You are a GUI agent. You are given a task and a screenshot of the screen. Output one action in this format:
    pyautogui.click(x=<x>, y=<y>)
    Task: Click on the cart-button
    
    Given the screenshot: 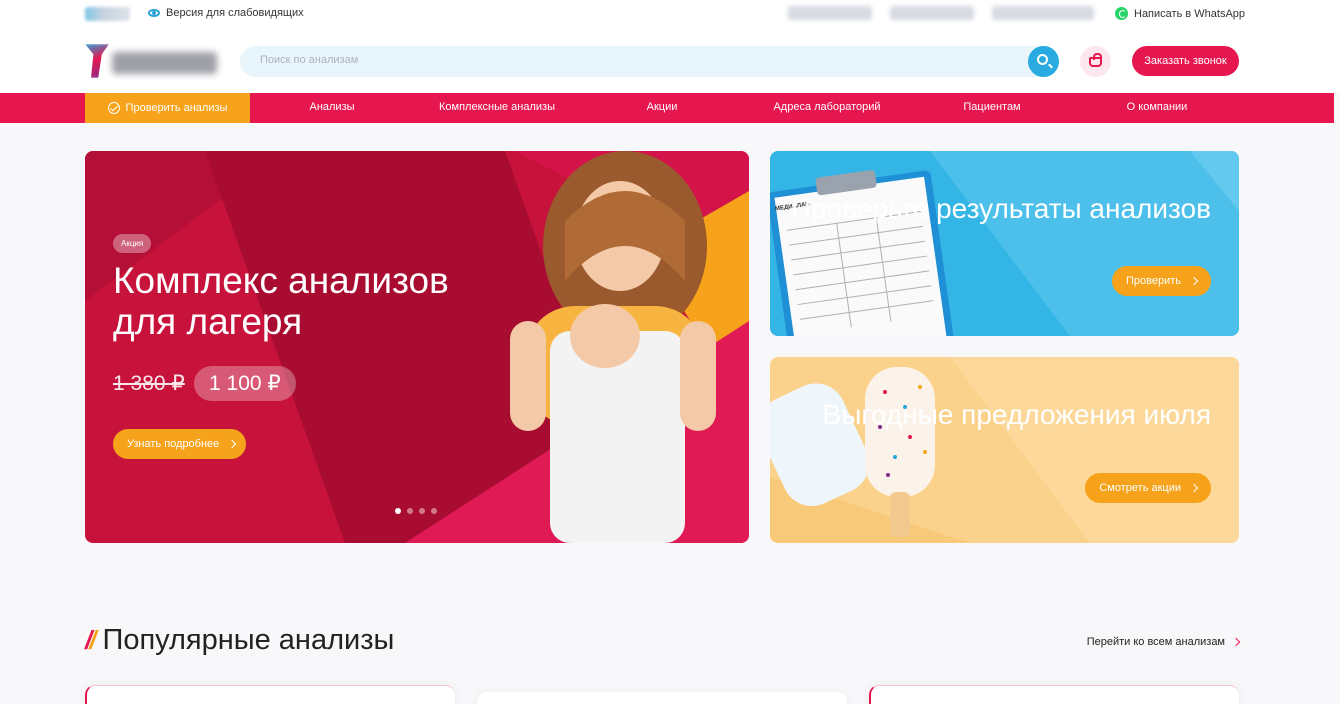 What is the action you would take?
    pyautogui.click(x=1095, y=61)
    